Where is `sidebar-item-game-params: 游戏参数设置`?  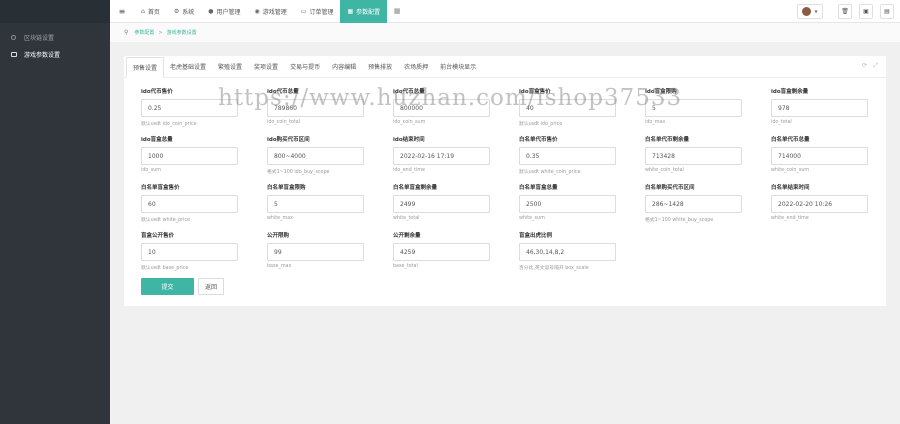 sidebar-item-game-params: 游戏参数设置 is located at coordinates (55, 54).